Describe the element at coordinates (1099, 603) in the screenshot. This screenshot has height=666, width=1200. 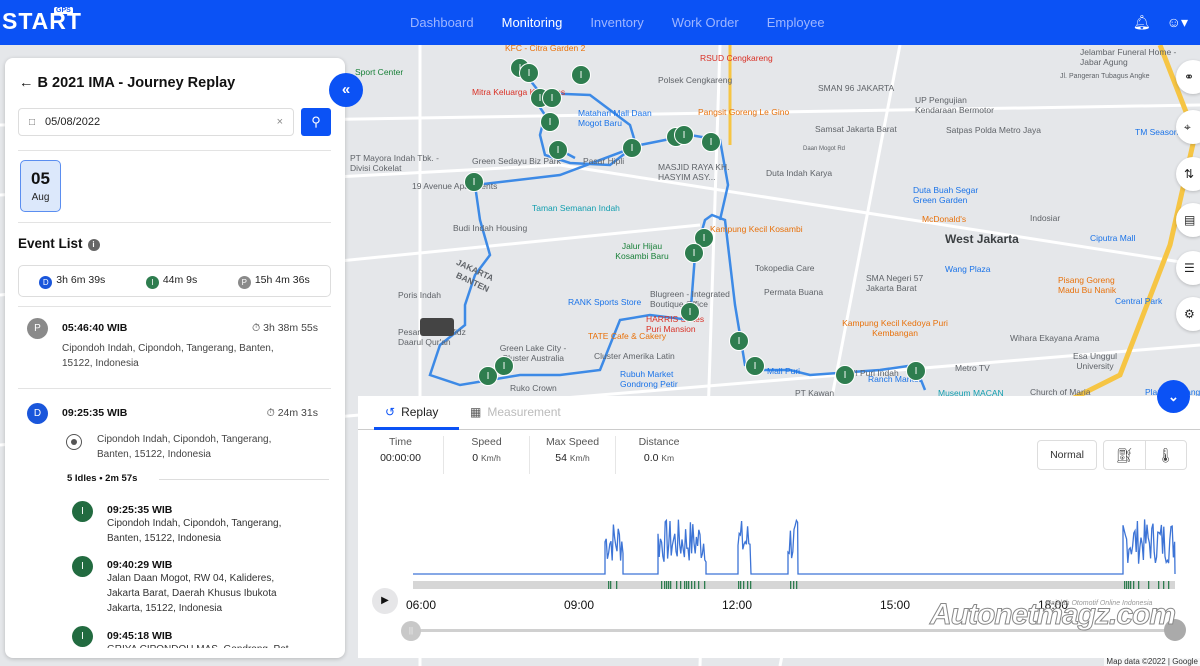
I see `watermark-subtitle: Majalah Otomotif Online Indonesia` at that location.